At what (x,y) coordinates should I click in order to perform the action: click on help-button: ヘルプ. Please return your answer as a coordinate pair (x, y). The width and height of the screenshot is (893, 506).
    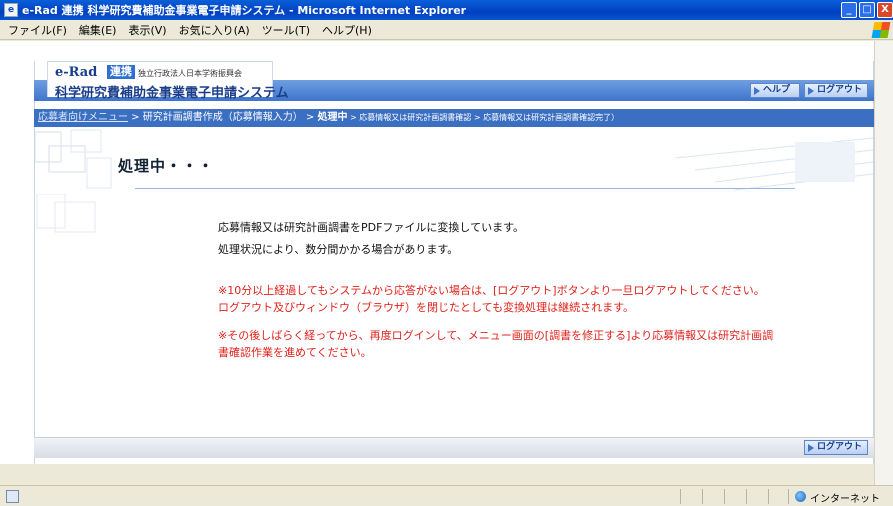
    Looking at the image, I should click on (775, 90).